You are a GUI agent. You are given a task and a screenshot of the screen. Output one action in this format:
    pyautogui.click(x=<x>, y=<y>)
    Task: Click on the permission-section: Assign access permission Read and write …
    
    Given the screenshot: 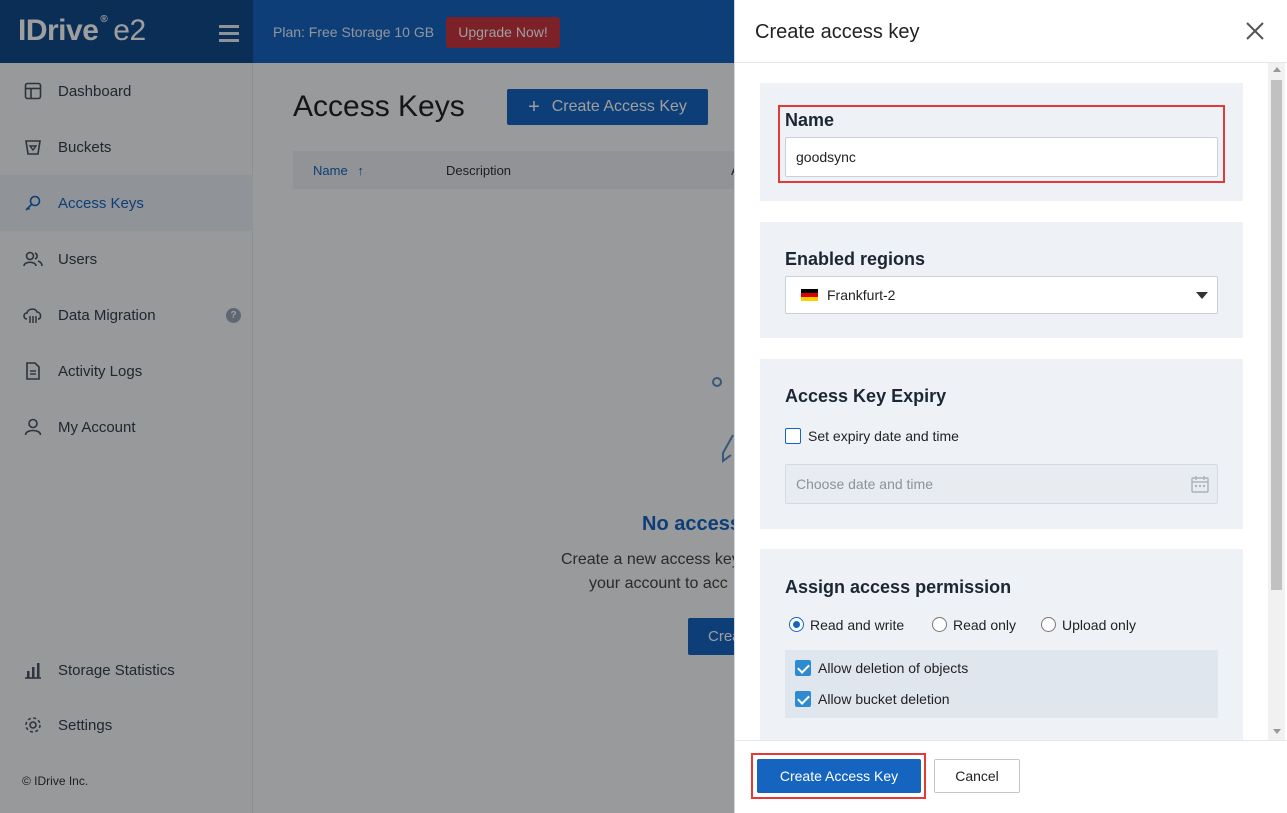 What is the action you would take?
    pyautogui.click(x=1001, y=644)
    